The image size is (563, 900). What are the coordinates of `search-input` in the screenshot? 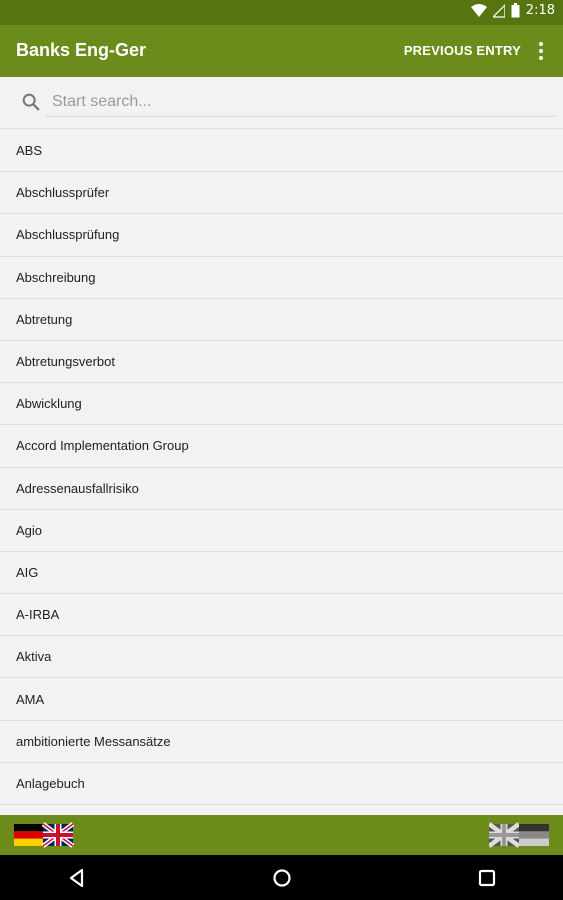 It's located at (301, 102).